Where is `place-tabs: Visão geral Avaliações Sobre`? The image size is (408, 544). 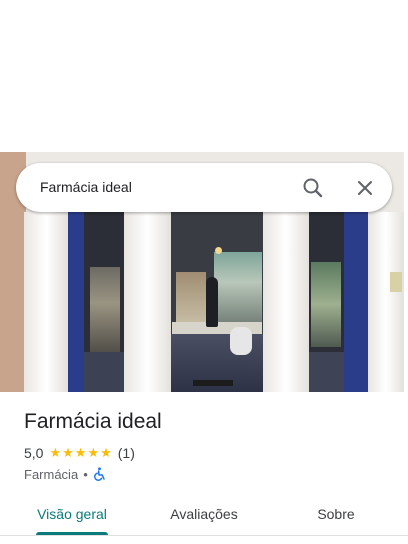
place-tabs: Visão geral Avaliações Sobre is located at coordinates (204, 518).